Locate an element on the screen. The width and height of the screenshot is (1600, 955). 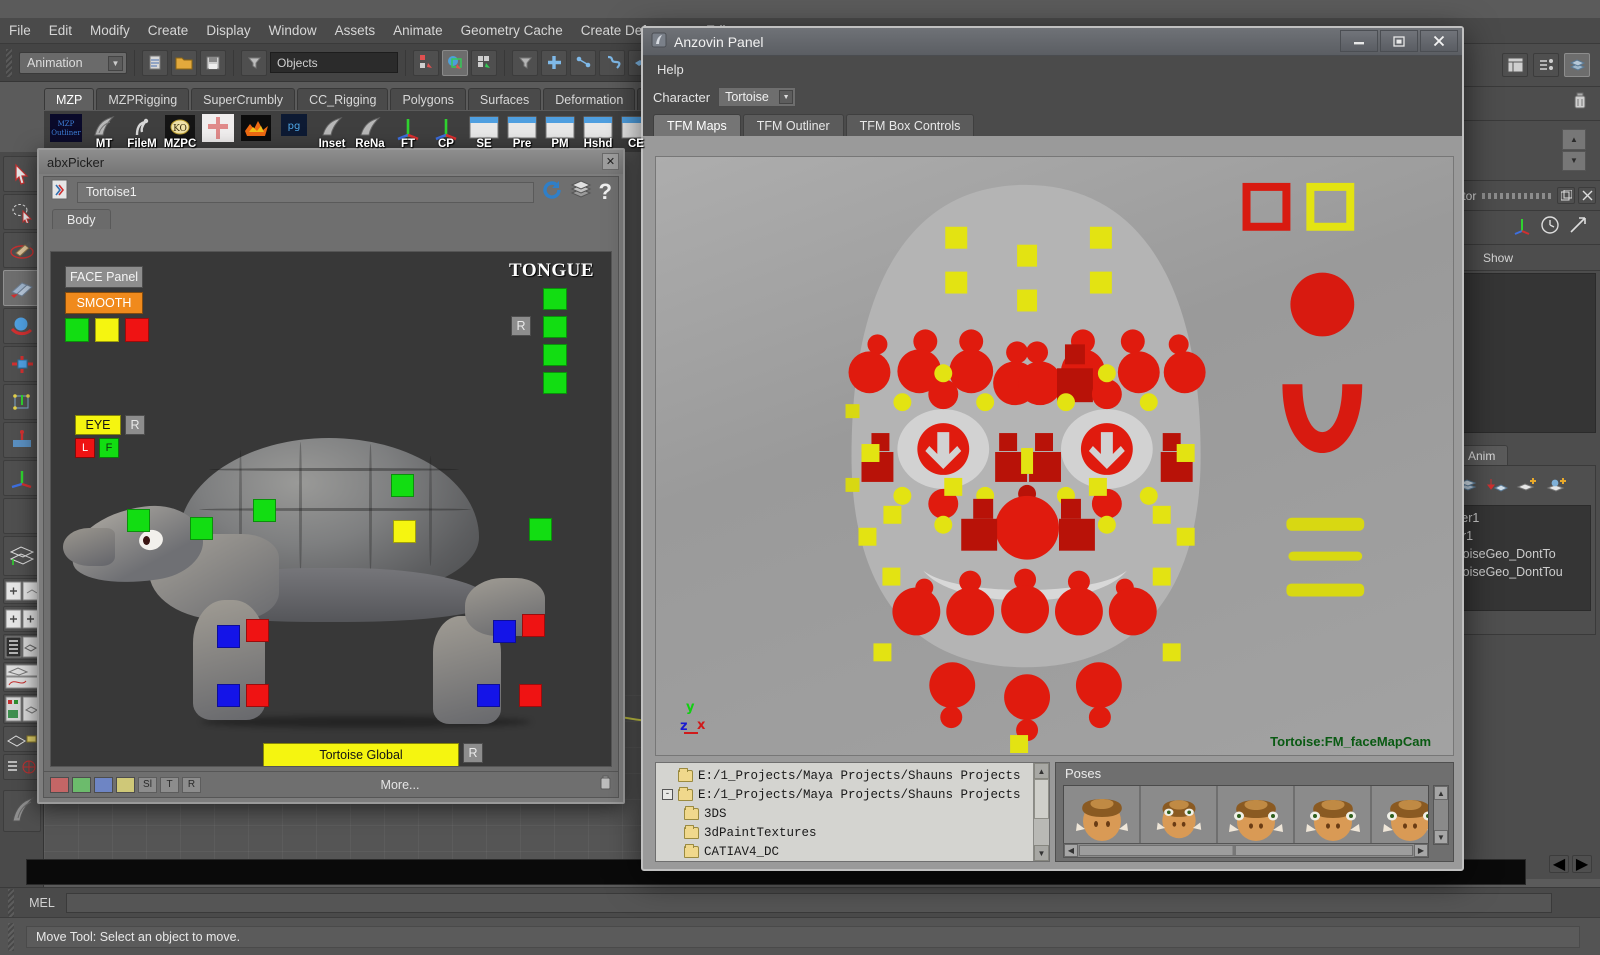
render-view-icon is located at coordinates (21, 739).